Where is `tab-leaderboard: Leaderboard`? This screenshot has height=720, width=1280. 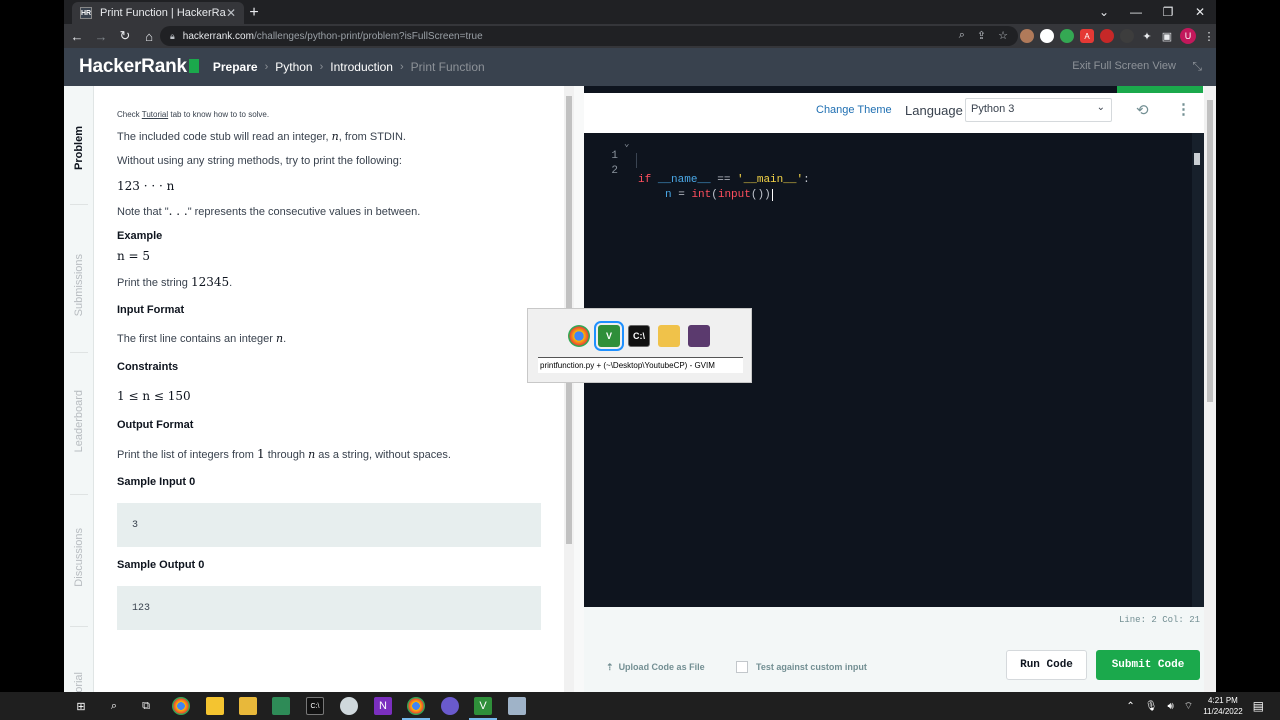
tab-leaderboard: Leaderboard is located at coordinates (79, 421).